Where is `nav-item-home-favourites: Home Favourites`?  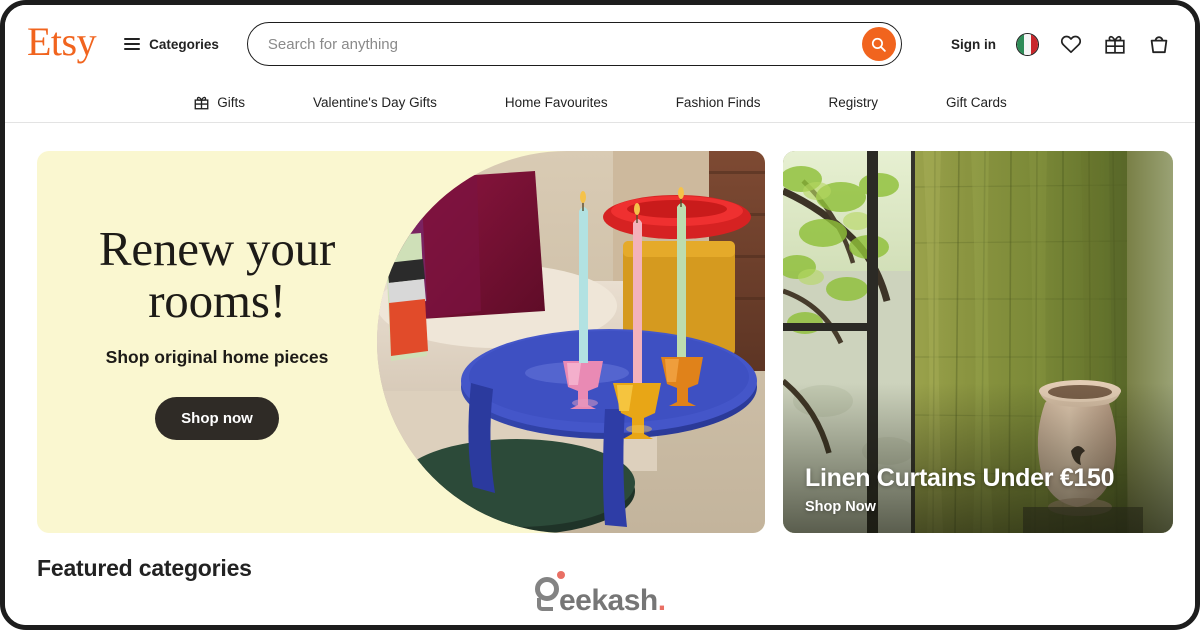
nav-item-home-favourites: Home Favourites is located at coordinates (556, 102).